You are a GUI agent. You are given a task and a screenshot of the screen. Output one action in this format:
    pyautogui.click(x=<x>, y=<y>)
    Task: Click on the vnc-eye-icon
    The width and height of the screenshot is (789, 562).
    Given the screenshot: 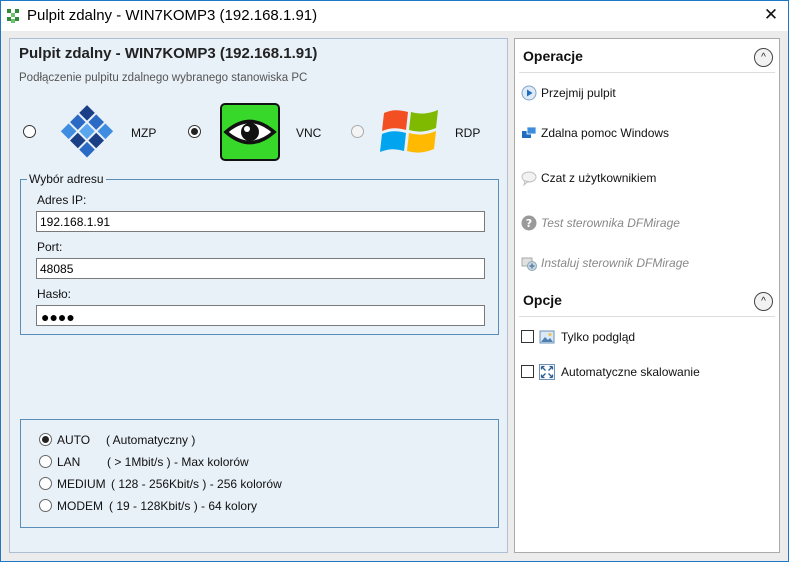 What is the action you would take?
    pyautogui.click(x=250, y=132)
    